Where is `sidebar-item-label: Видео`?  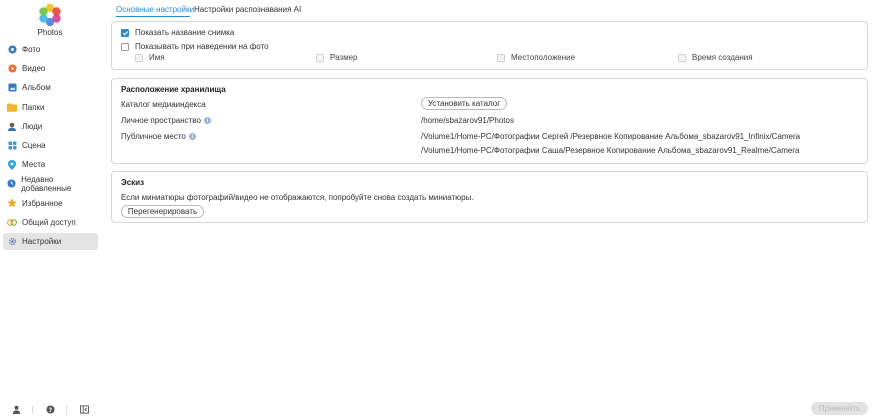
sidebar-item-label: Видео is located at coordinates (34, 69).